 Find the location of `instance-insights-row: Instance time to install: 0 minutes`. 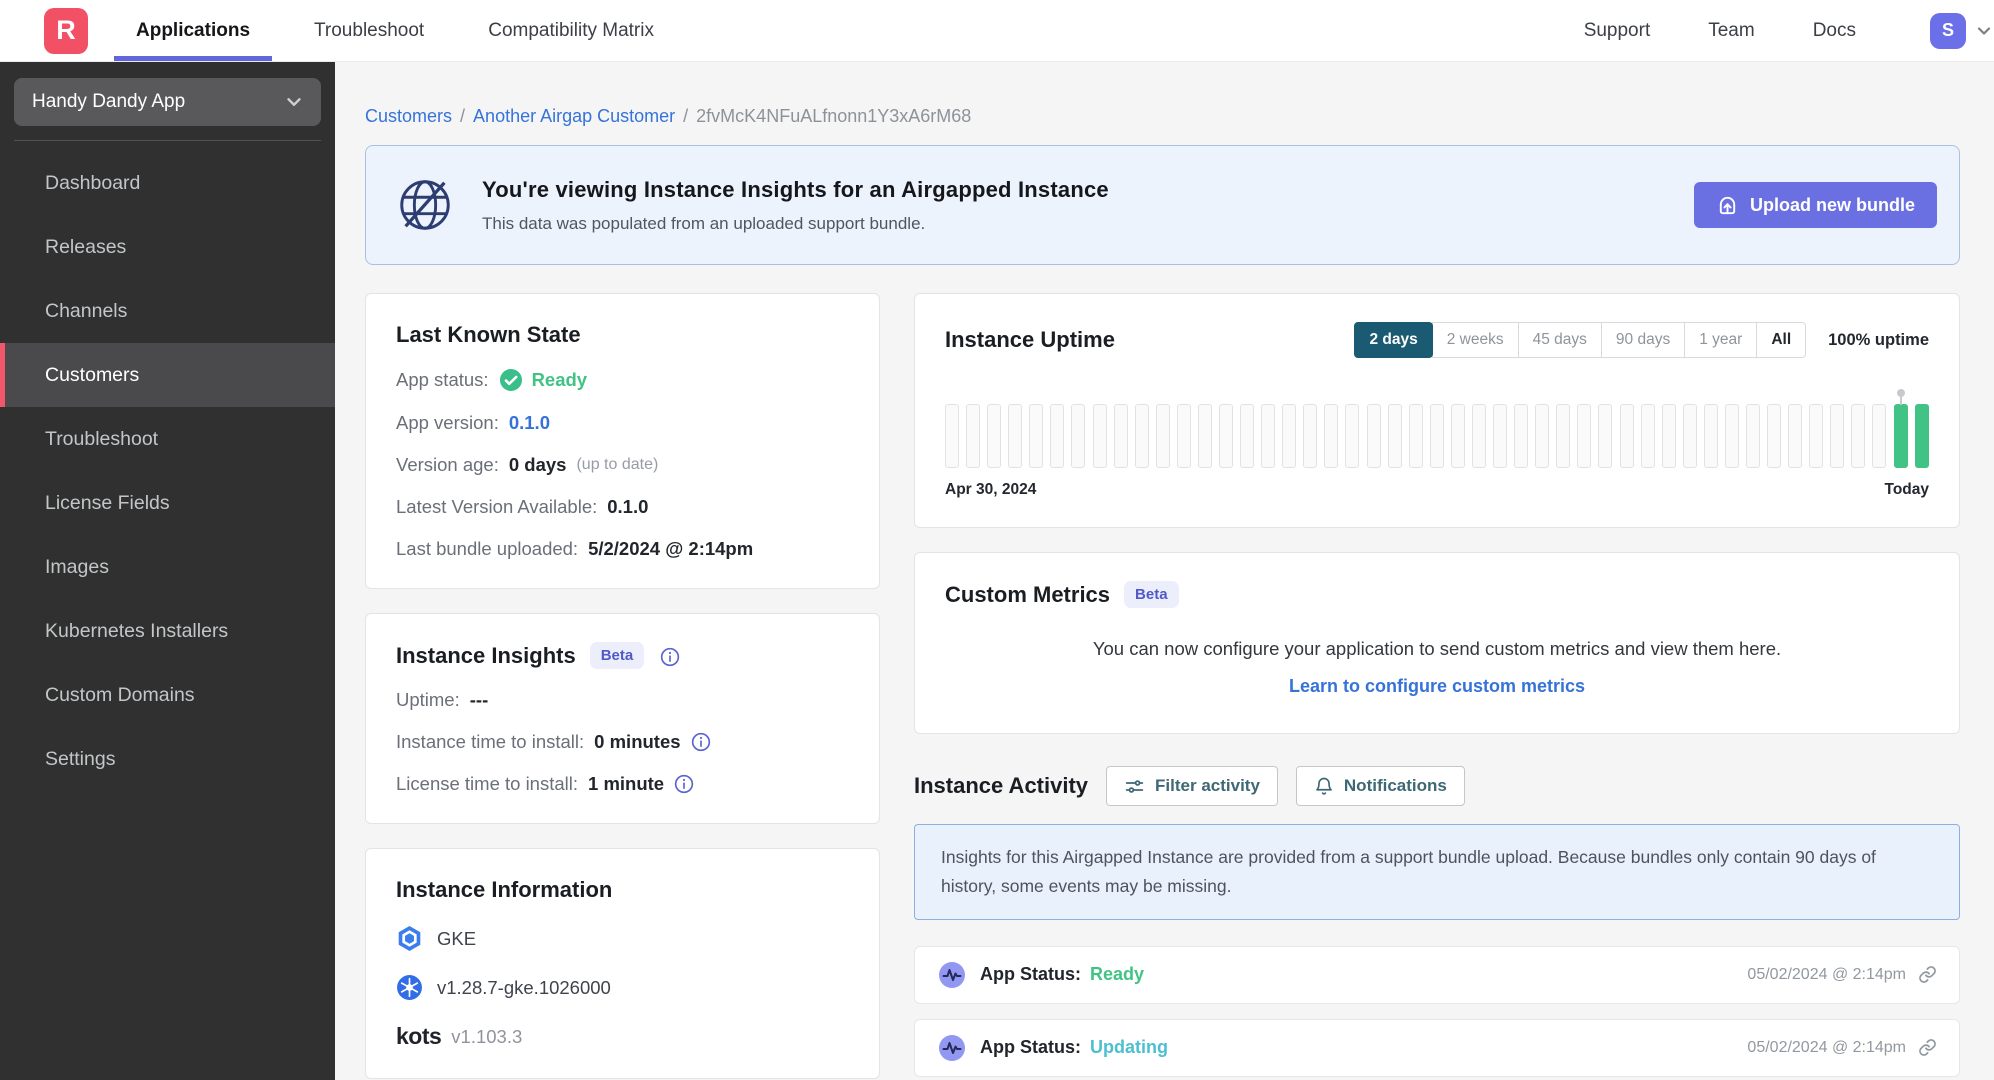

instance-insights-row: Instance time to install: 0 minutes is located at coordinates (622, 742).